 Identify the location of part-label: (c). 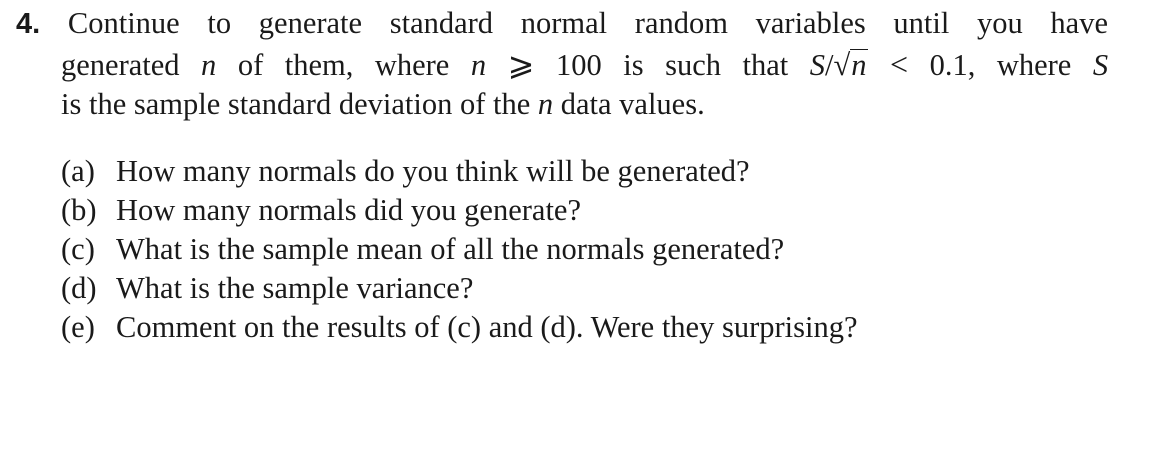
(78, 249).